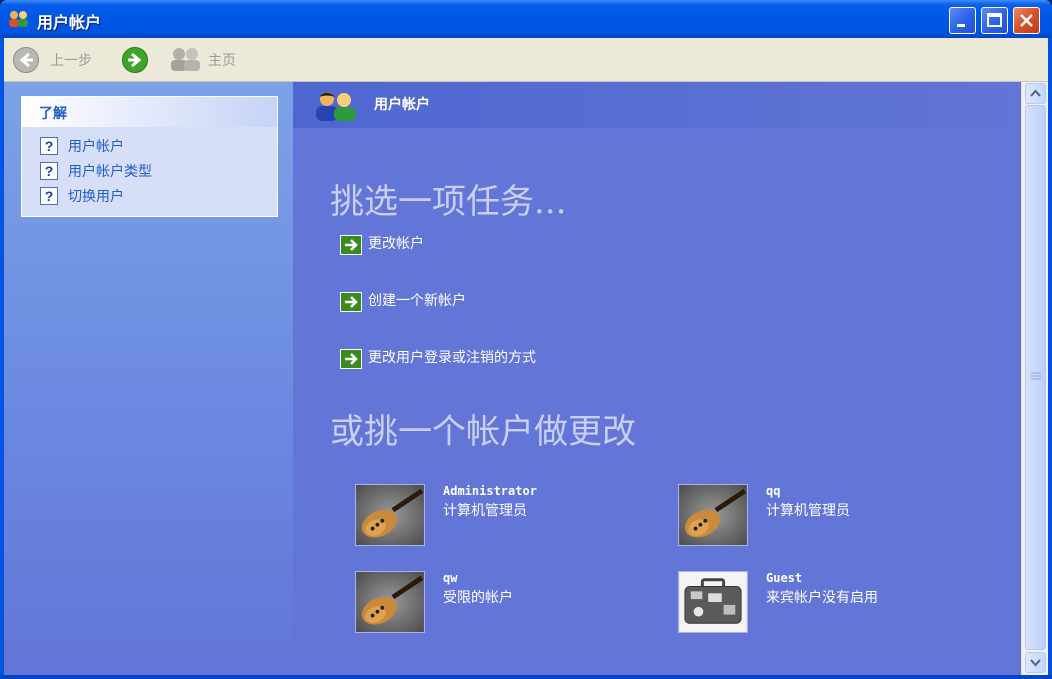 The height and width of the screenshot is (679, 1052). I want to click on suitcase-picture-icon, so click(713, 602).